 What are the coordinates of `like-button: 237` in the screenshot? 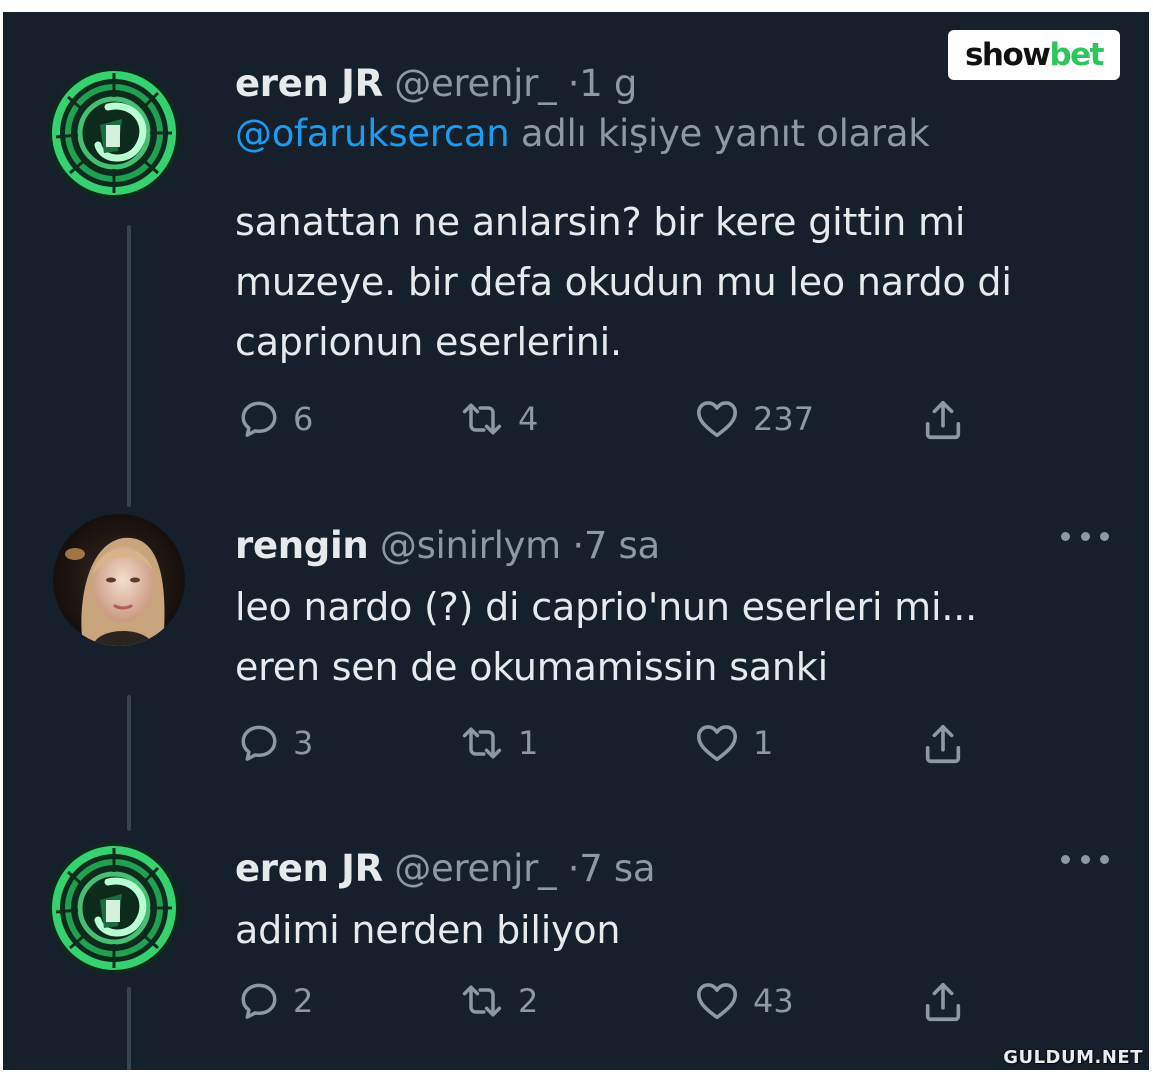 It's located at (753, 419).